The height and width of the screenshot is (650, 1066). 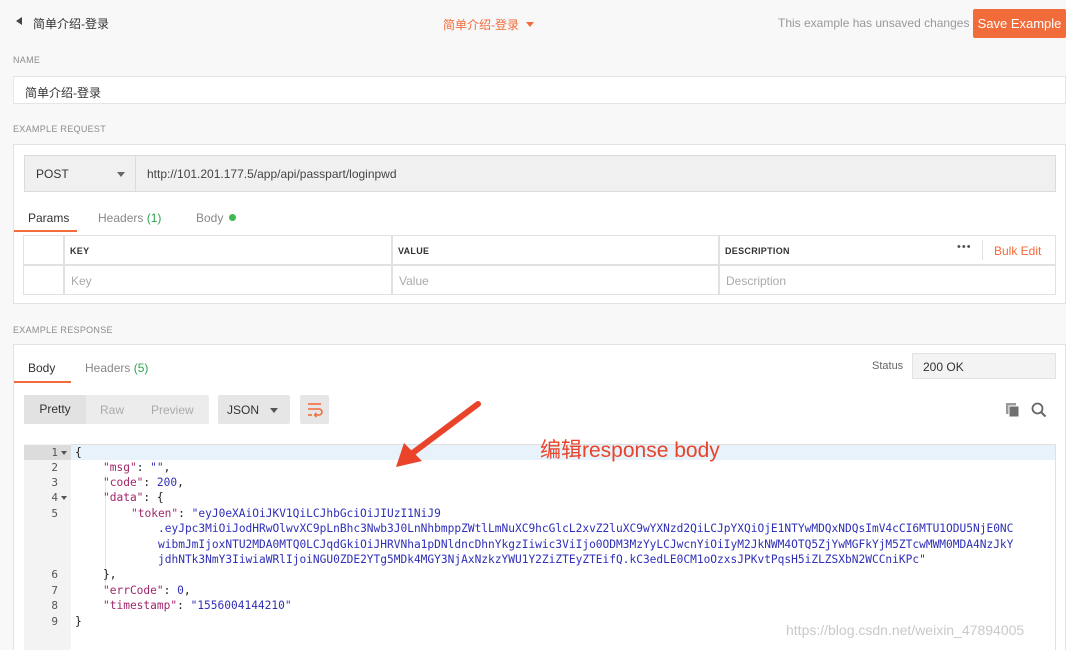 What do you see at coordinates (555, 280) in the screenshot?
I see `value-input: Value` at bounding box center [555, 280].